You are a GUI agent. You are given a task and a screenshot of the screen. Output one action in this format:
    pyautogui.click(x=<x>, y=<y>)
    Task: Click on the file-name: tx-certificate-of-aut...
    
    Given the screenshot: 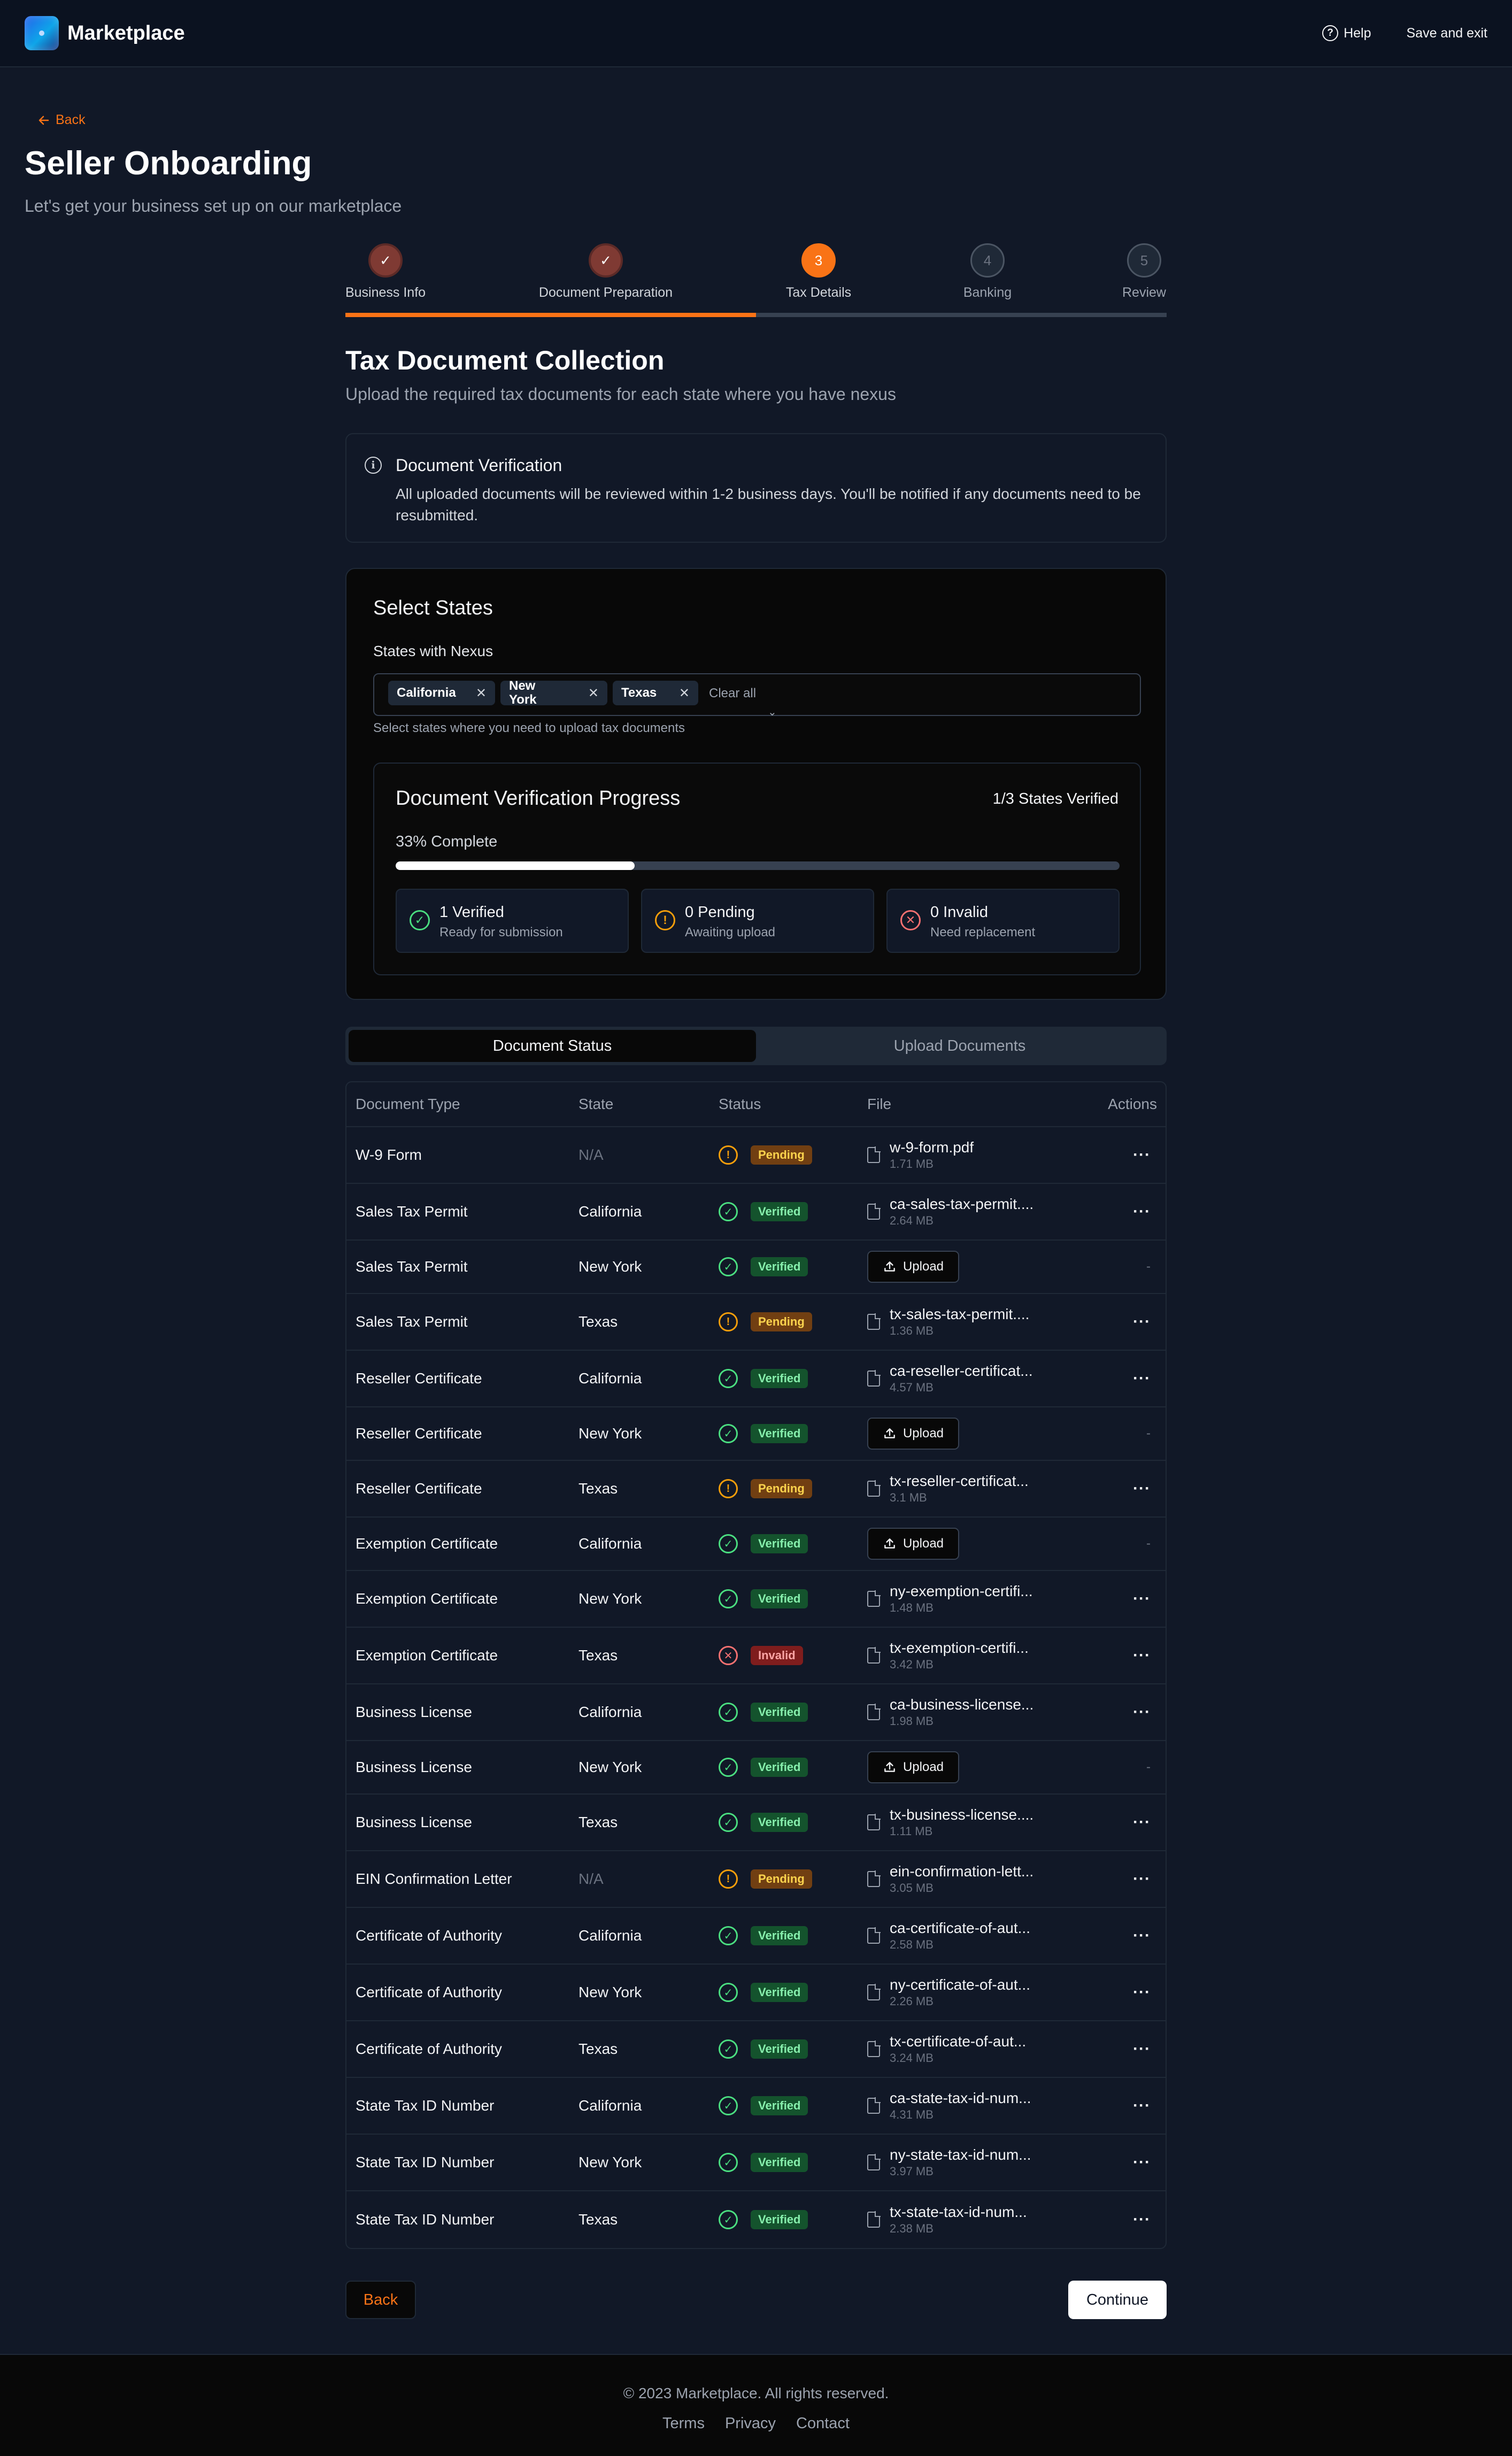 What is the action you would take?
    pyautogui.click(x=958, y=2042)
    